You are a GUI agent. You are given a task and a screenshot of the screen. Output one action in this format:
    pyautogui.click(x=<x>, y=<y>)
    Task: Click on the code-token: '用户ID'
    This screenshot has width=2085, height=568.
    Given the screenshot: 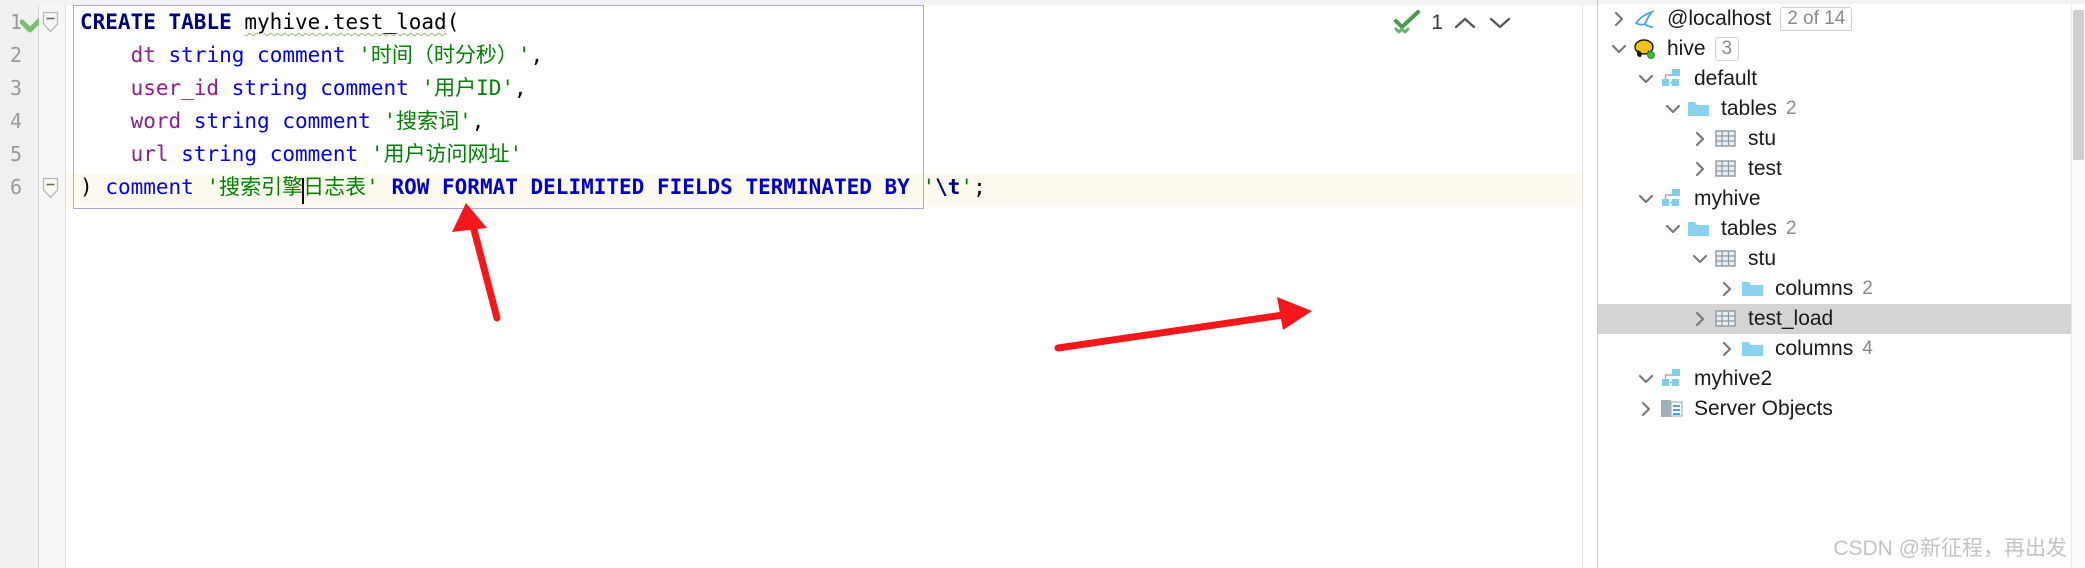 What is the action you would take?
    pyautogui.click(x=468, y=88)
    